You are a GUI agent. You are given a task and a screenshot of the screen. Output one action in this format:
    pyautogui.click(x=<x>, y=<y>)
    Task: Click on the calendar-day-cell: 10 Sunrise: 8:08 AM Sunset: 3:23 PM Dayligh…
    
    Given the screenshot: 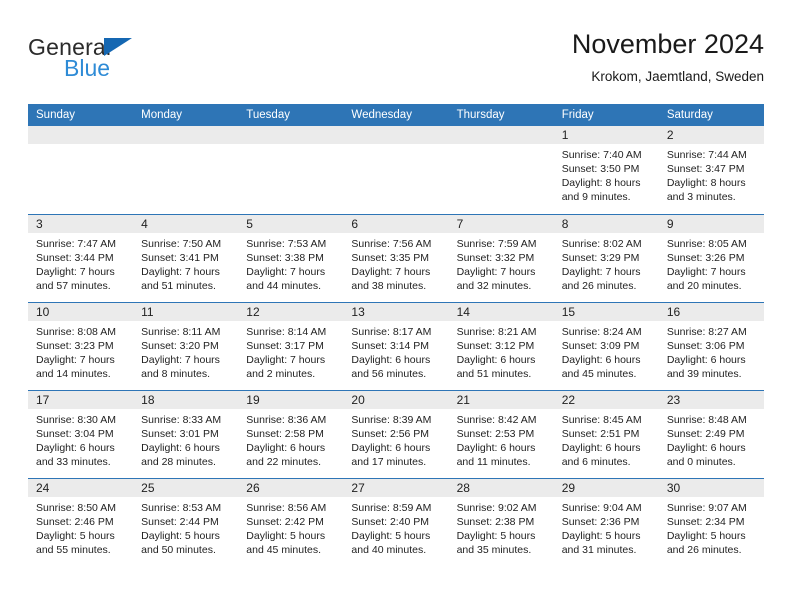 What is the action you would take?
    pyautogui.click(x=81, y=346)
    